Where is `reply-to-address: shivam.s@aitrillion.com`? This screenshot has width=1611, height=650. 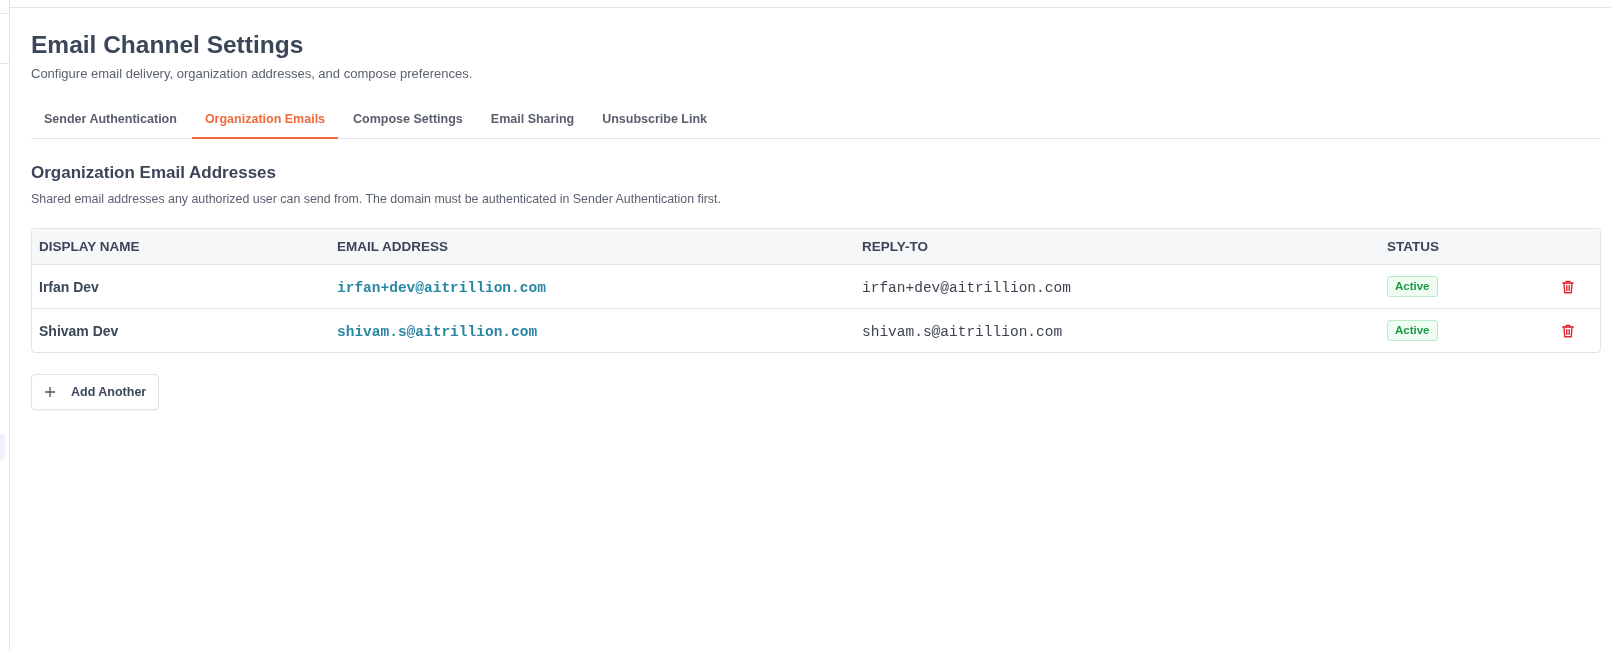
reply-to-address: shivam.s@aitrillion.com is located at coordinates (962, 331).